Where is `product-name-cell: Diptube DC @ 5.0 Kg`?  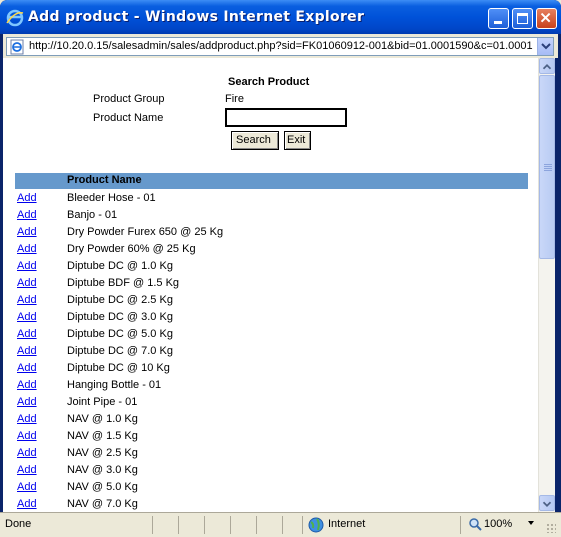
product-name-cell: Diptube DC @ 5.0 Kg is located at coordinates (120, 334).